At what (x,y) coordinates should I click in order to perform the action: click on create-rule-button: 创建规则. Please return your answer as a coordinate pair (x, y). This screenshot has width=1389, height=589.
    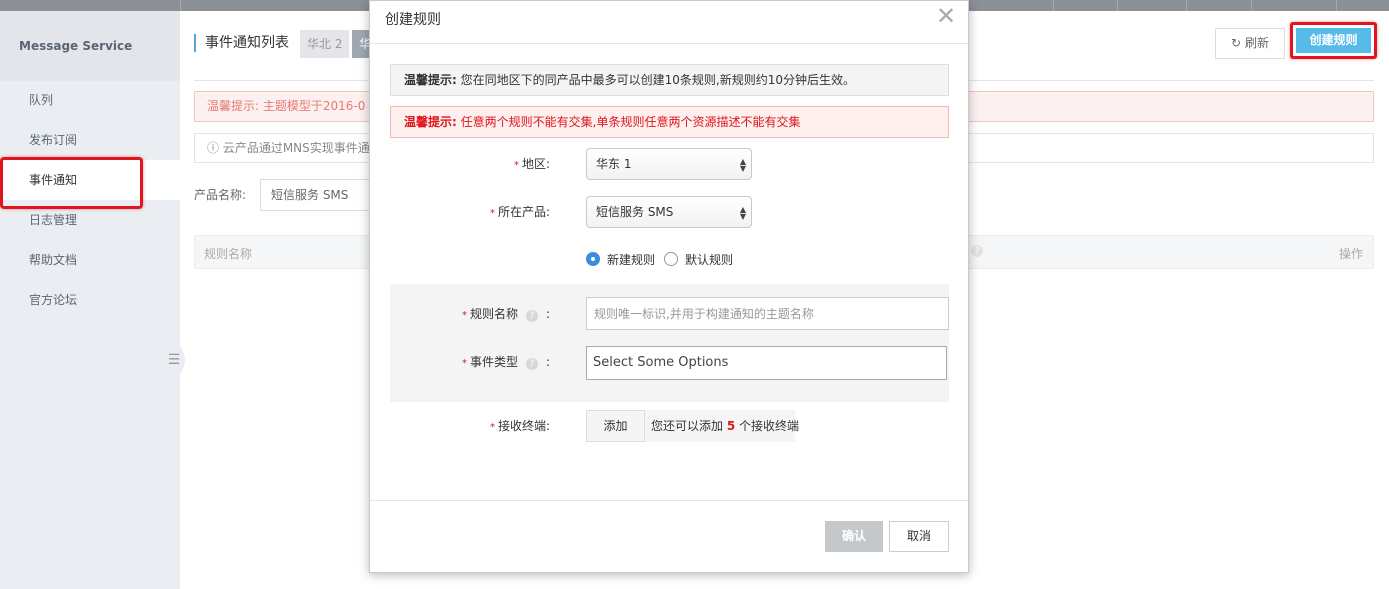
    Looking at the image, I should click on (1333, 40).